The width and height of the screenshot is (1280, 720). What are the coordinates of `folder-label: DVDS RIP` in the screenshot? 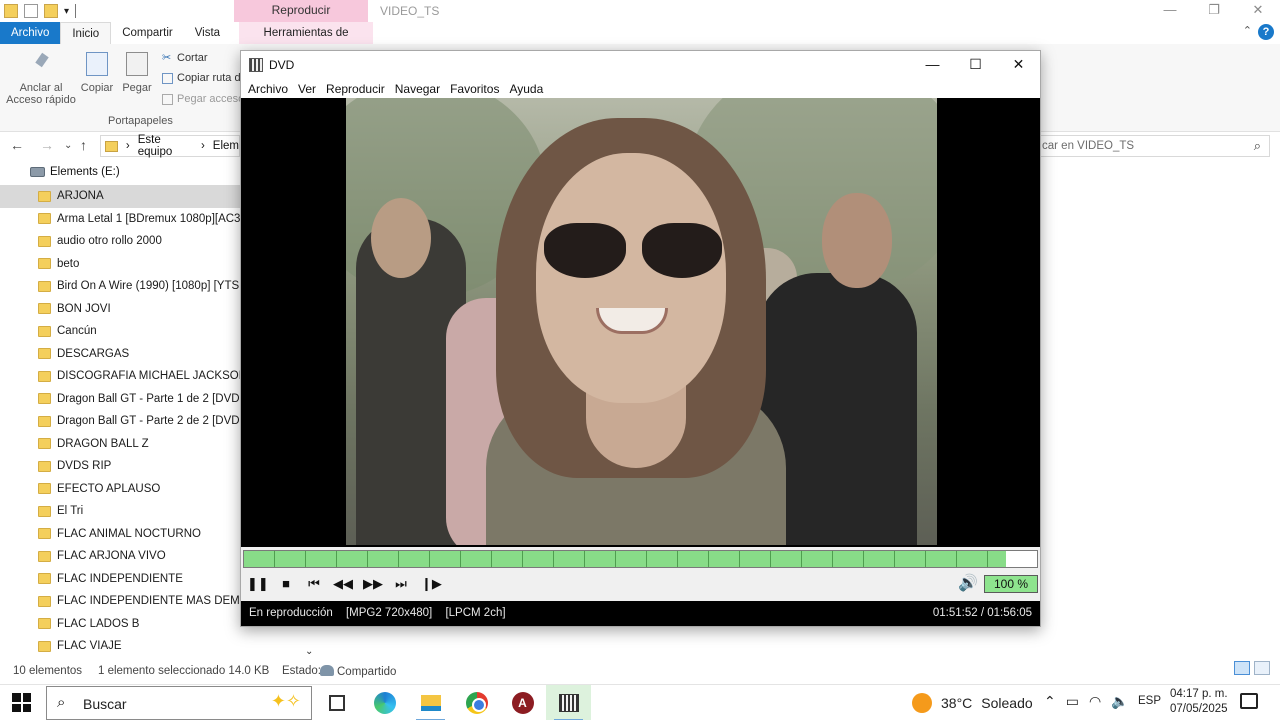 It's located at (84, 466).